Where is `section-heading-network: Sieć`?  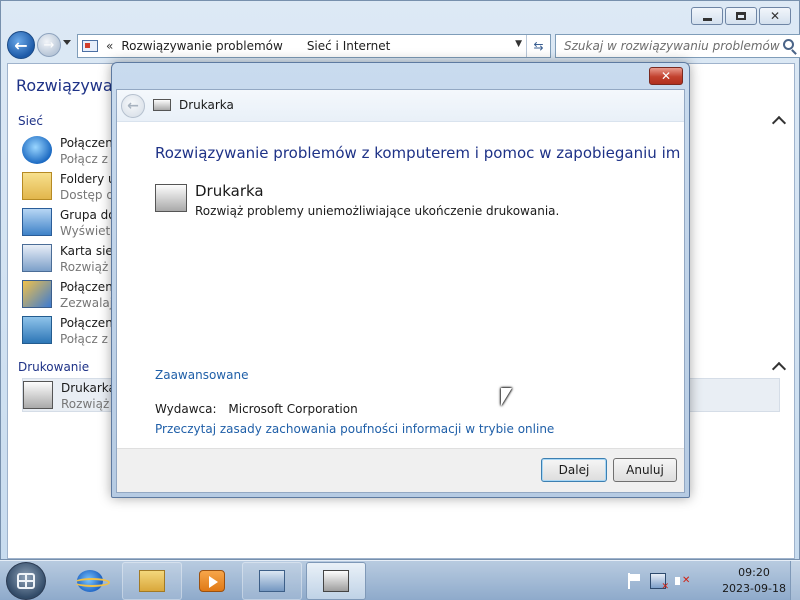 section-heading-network: Sieć is located at coordinates (30, 121).